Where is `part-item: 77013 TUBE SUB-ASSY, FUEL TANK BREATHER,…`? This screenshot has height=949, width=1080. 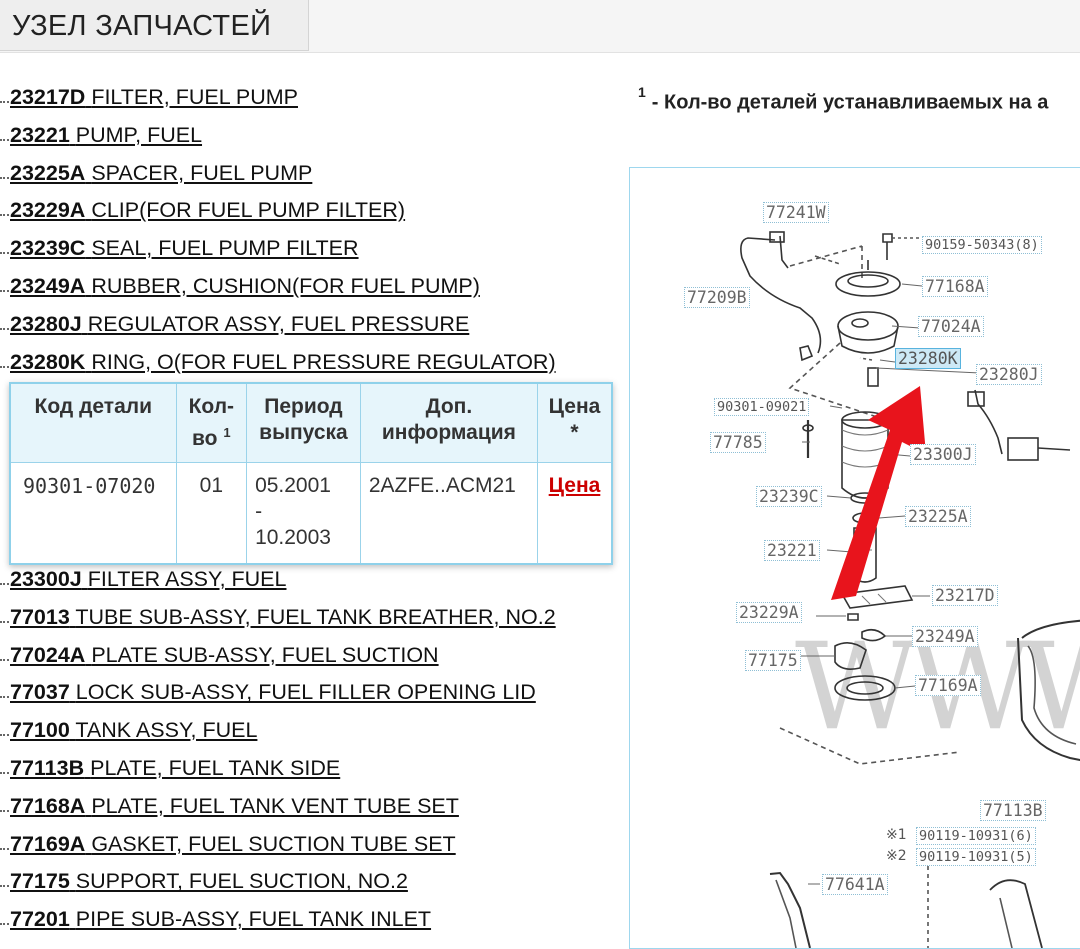
part-item: 77013 TUBE SUB-ASSY, FUEL TANK BREATHER,… is located at coordinates (300, 619).